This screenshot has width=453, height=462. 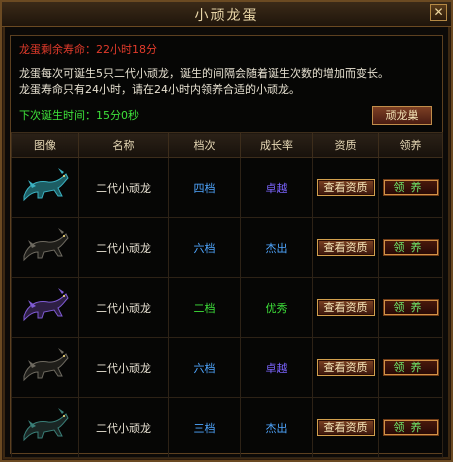 What do you see at coordinates (345, 145) in the screenshot?
I see `header-aptitude: 资质` at bounding box center [345, 145].